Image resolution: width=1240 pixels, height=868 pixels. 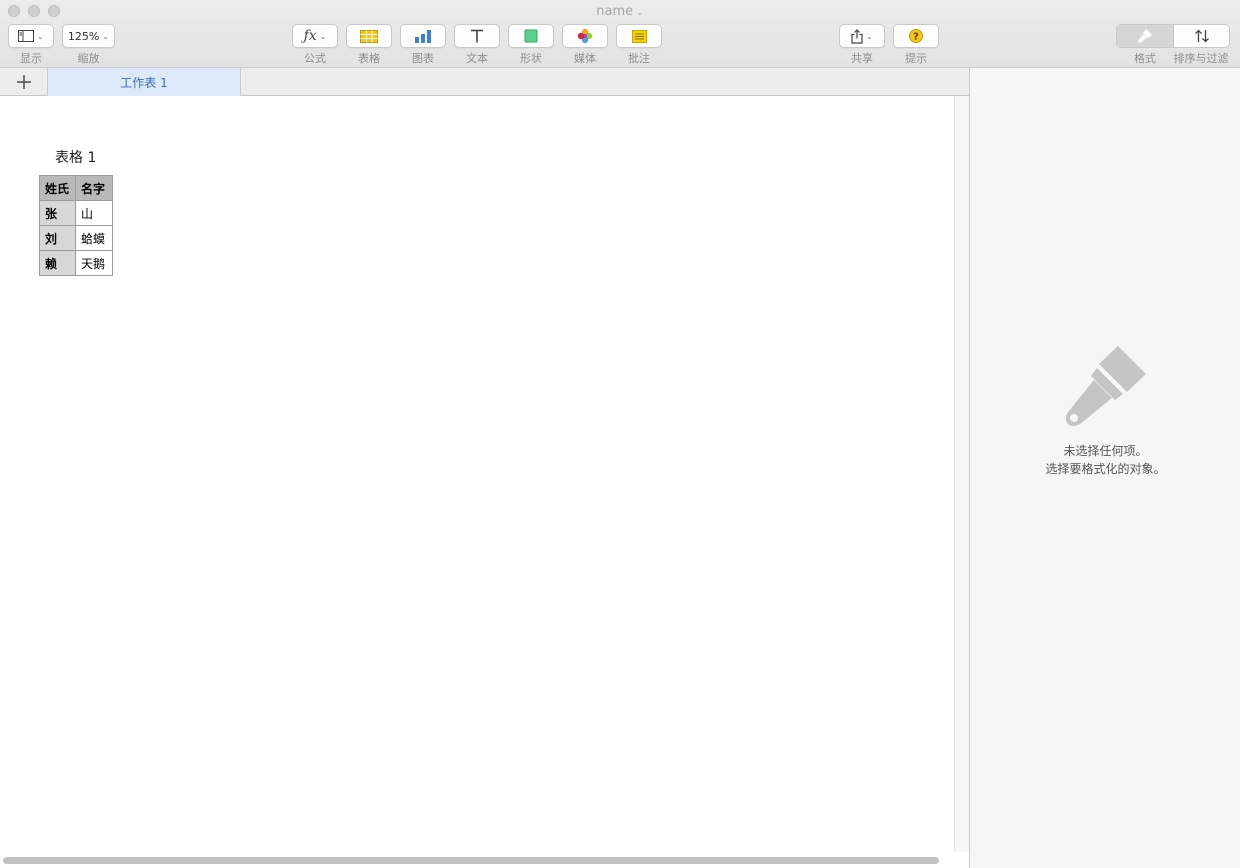 I want to click on photos-flower-icon, so click(x=585, y=36).